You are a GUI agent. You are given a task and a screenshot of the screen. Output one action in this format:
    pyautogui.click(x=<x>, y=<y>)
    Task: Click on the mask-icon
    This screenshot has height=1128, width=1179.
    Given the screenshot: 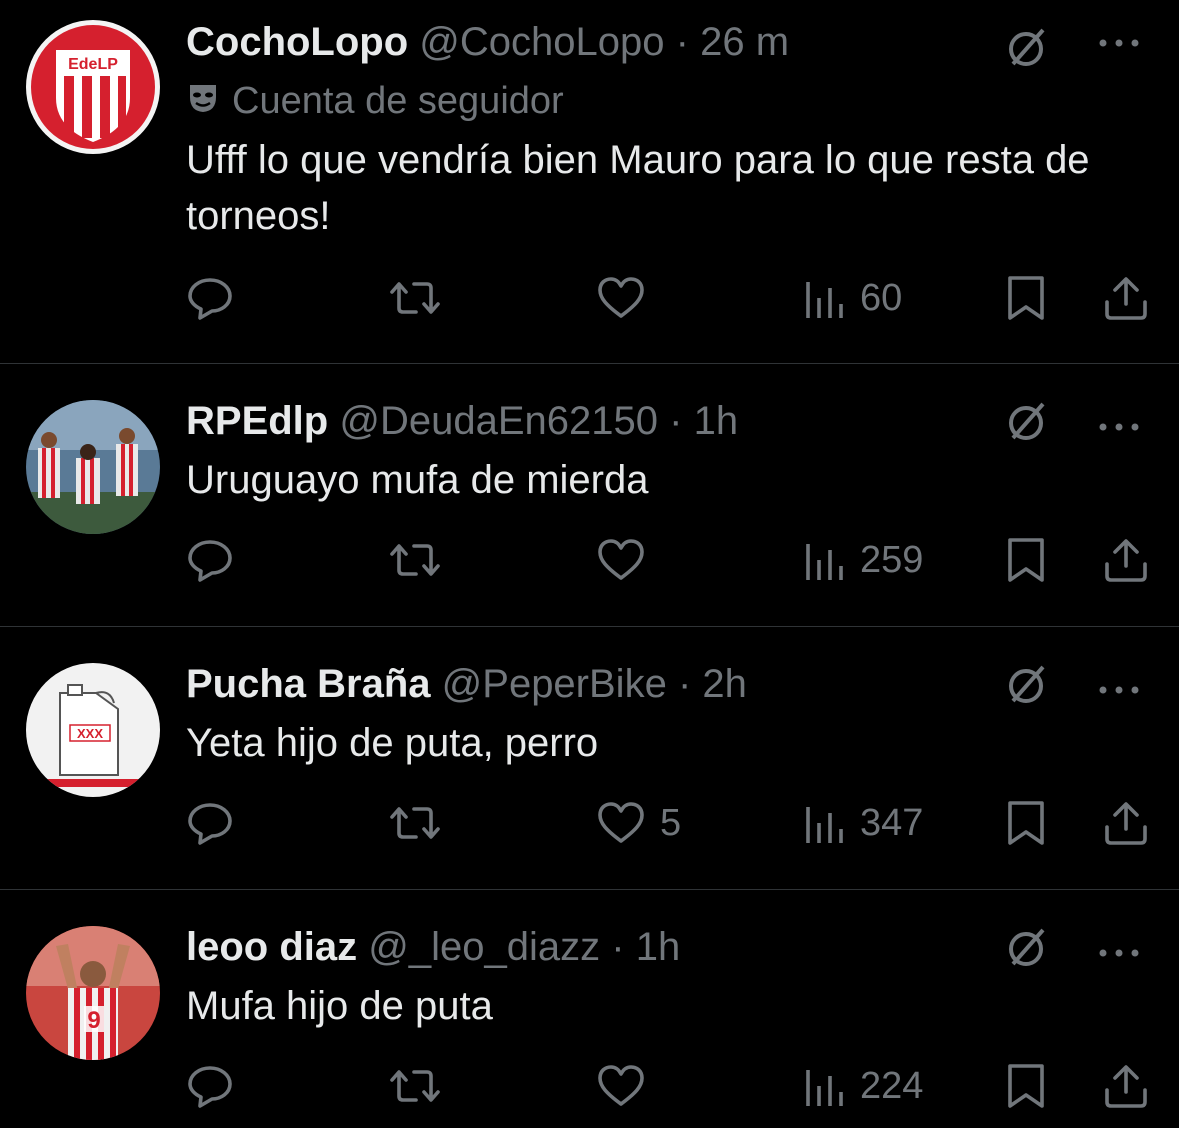 What is the action you would take?
    pyautogui.click(x=203, y=103)
    